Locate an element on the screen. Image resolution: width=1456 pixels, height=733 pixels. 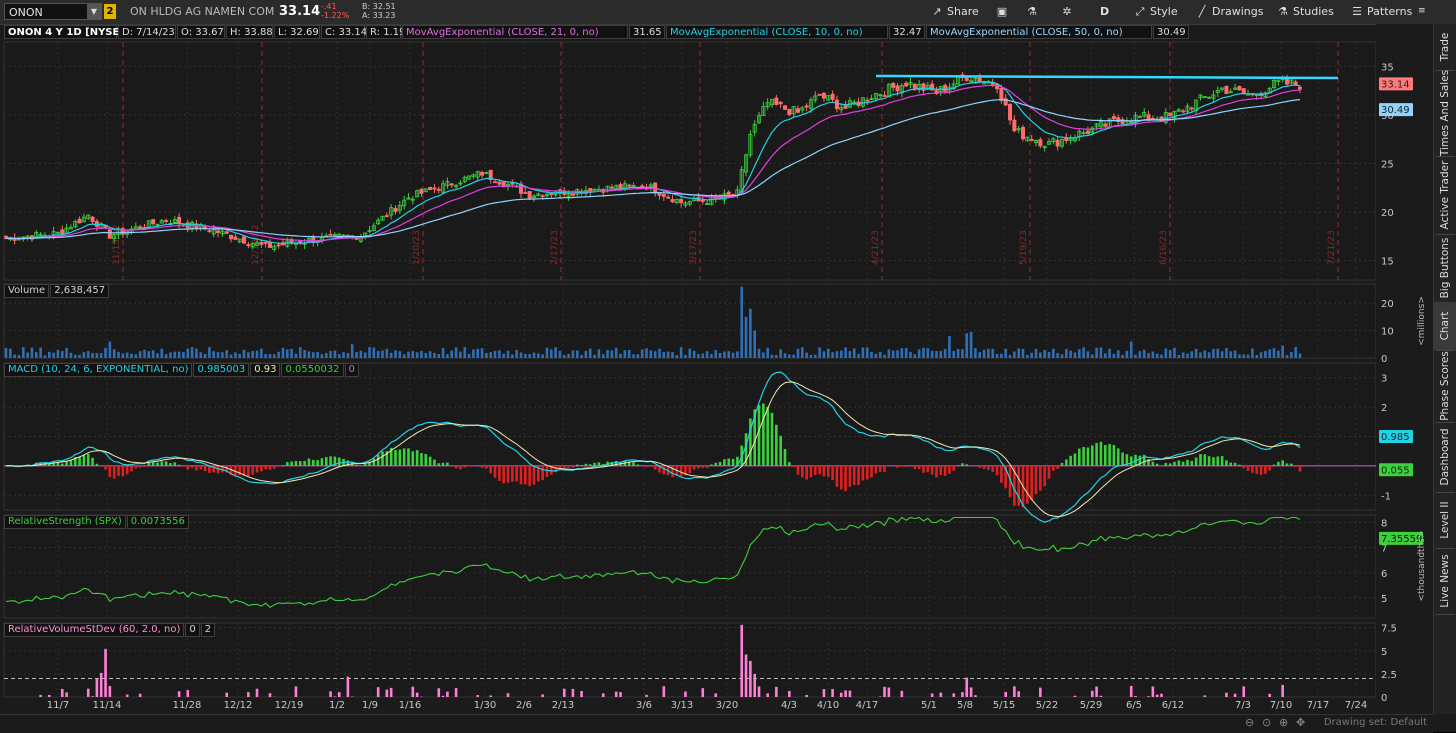
macd-label: MACD (10, 24, 6, EXPONENTIAL, no) is located at coordinates (98, 370).